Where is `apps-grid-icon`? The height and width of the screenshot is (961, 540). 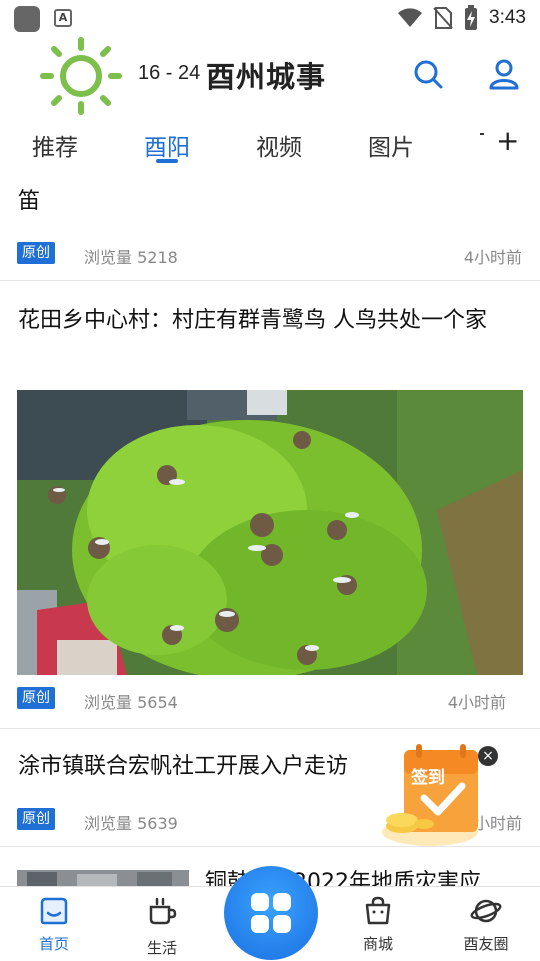 apps-grid-icon is located at coordinates (271, 913).